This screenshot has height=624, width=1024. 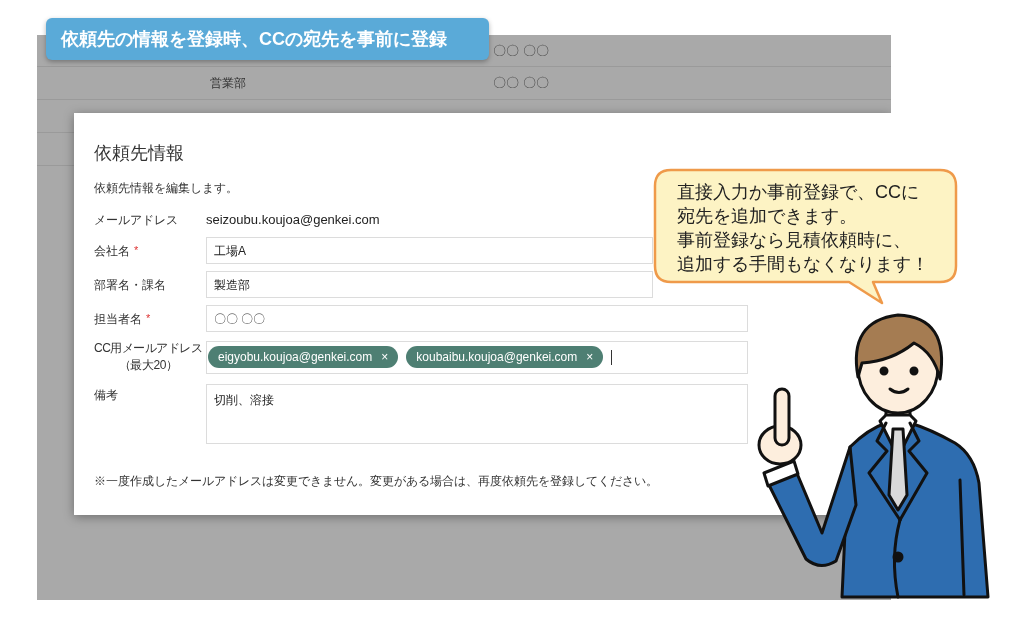 What do you see at coordinates (106, 395) in the screenshot?
I see `field-label: 備考` at bounding box center [106, 395].